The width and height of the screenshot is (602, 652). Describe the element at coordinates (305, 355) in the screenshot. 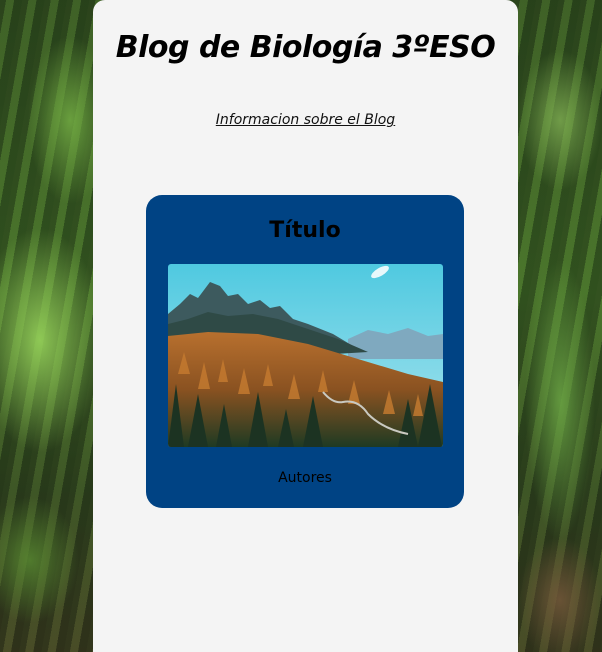

I see `post-card-image` at that location.